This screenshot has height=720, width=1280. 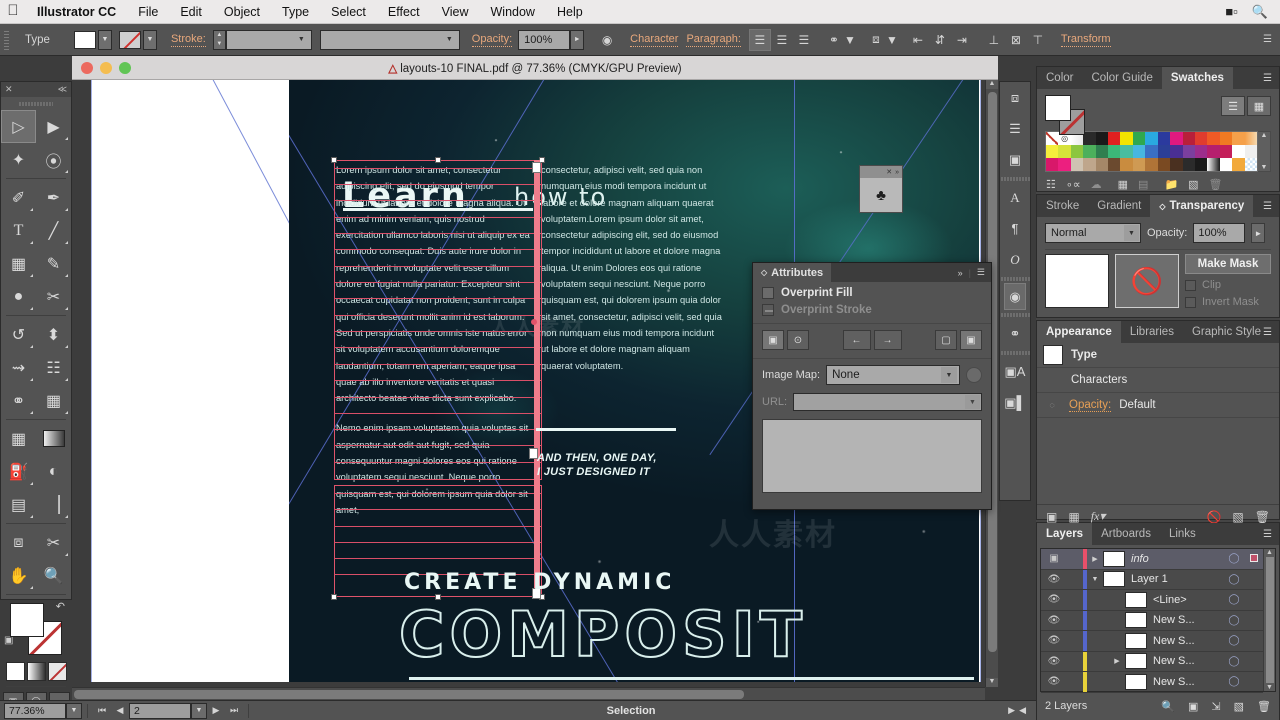 I want to click on layers-scrollbar: ▲ ▼, so click(x=1269, y=620).